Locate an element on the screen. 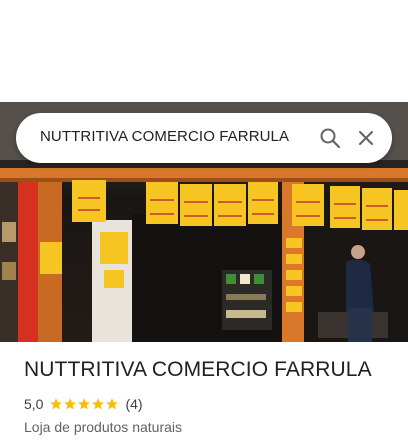 This screenshot has height=444, width=408. search-bar: NUTTRITIVA COMERCIO FARRULA is located at coordinates (204, 138).